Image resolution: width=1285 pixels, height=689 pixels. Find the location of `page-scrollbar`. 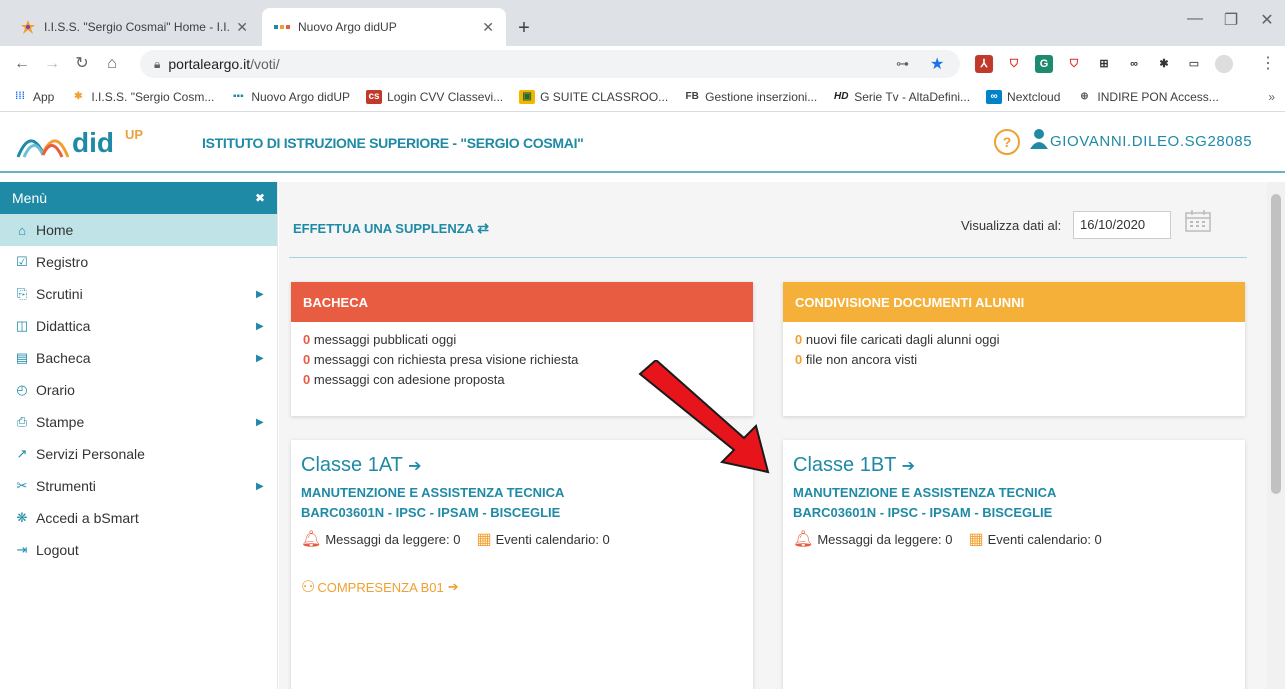

page-scrollbar is located at coordinates (1276, 435).